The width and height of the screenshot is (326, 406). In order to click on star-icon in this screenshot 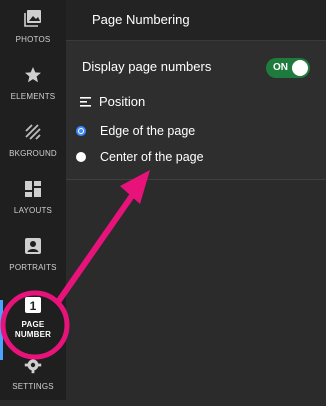, I will do `click(33, 75)`.